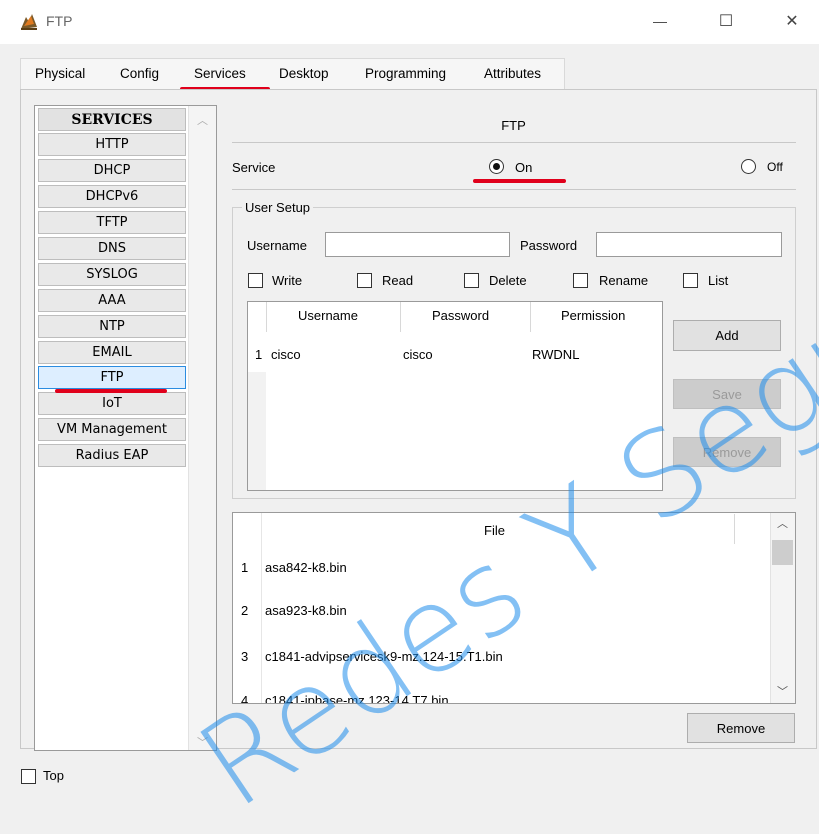 The width and height of the screenshot is (819, 834). I want to click on service-item-dns: DNS, so click(112, 248).